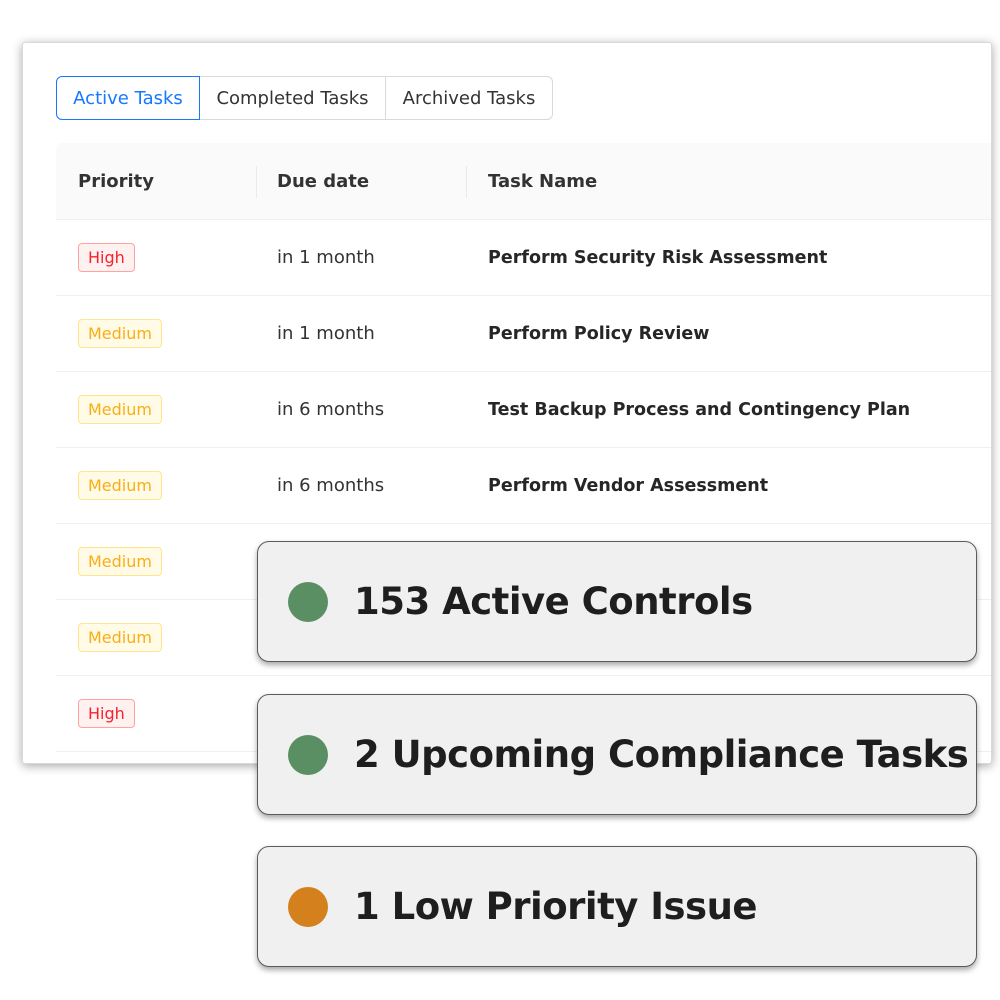 The height and width of the screenshot is (1000, 1000). I want to click on callout-label: 1 Low Priority Issue, so click(556, 906).